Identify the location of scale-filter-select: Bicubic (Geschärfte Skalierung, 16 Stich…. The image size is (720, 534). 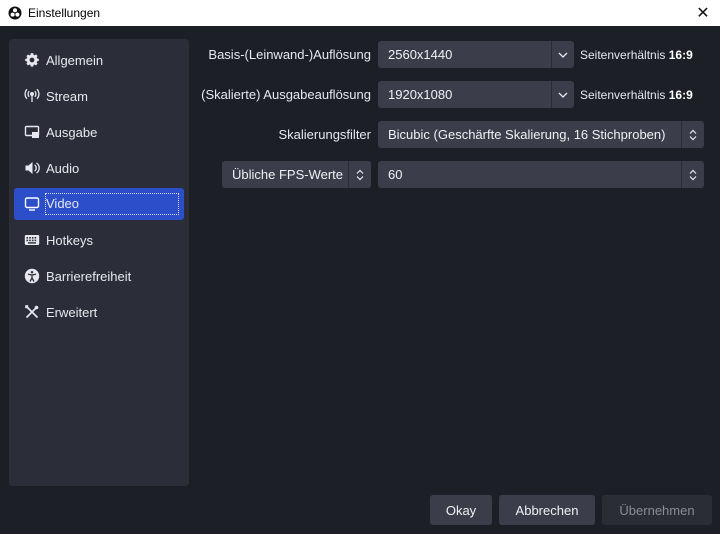
(541, 134).